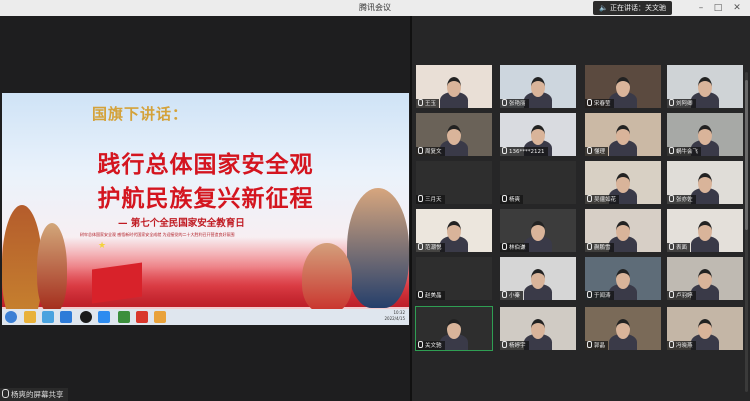 This screenshot has height=401, width=750. Describe the element at coordinates (431, 104) in the screenshot. I see `participant-name: 王玉` at that location.